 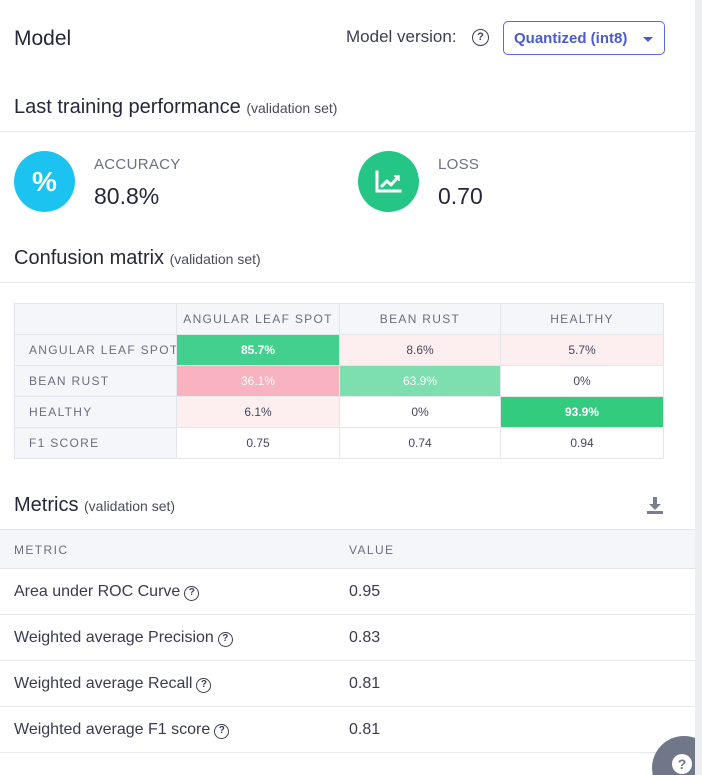 I want to click on matrix-cell: 93.9%, so click(x=582, y=412).